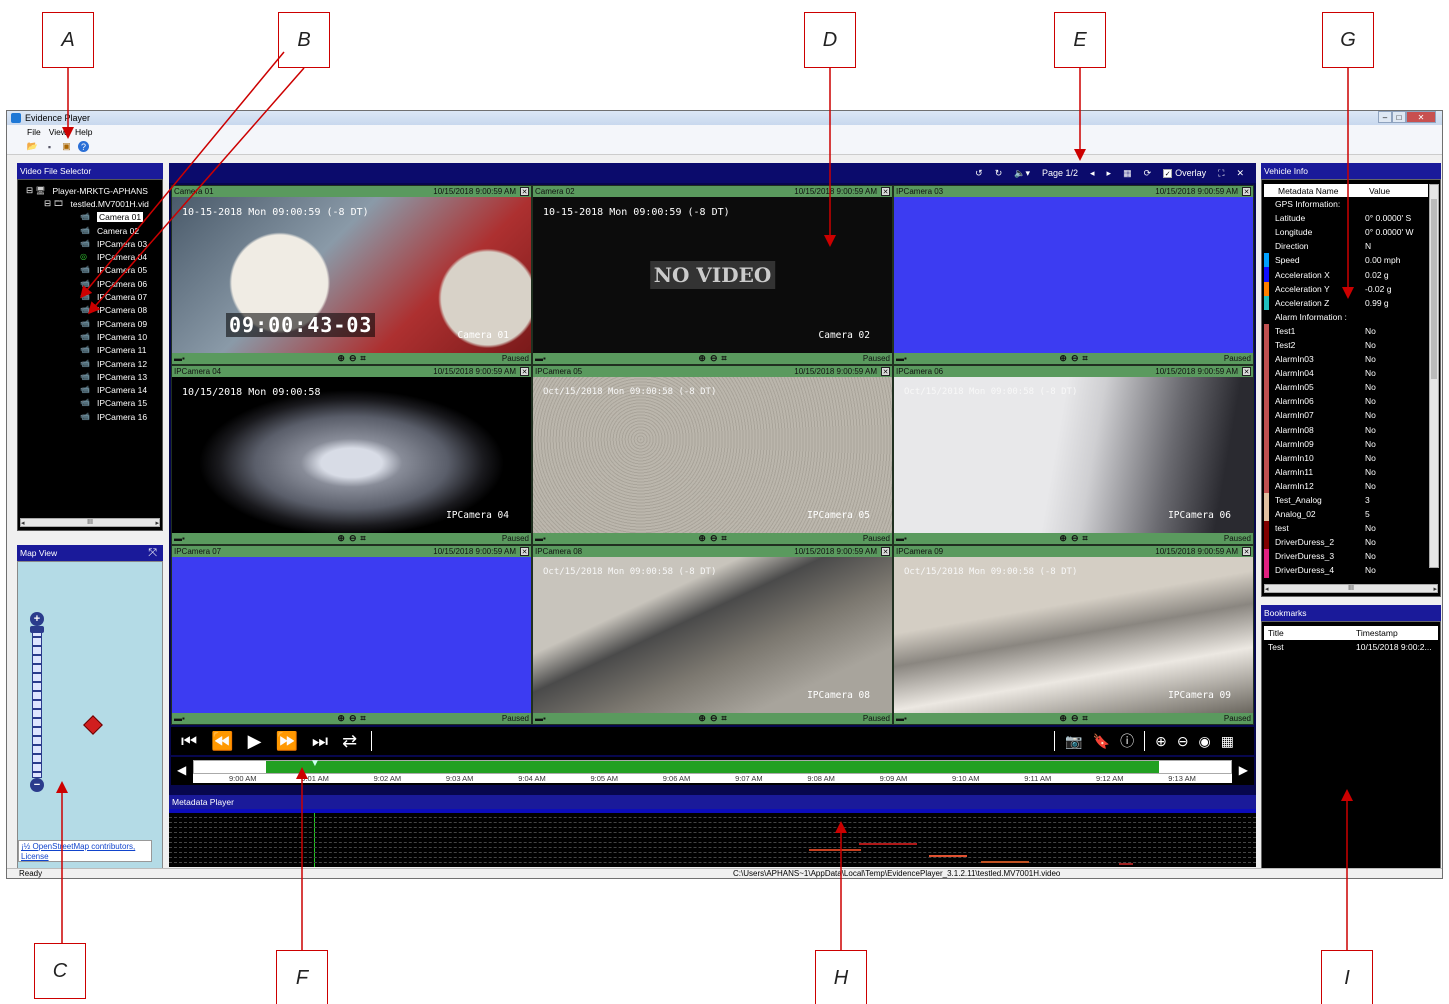 This screenshot has width=1449, height=1004. I want to click on arrow-b2, so click(196, 191).